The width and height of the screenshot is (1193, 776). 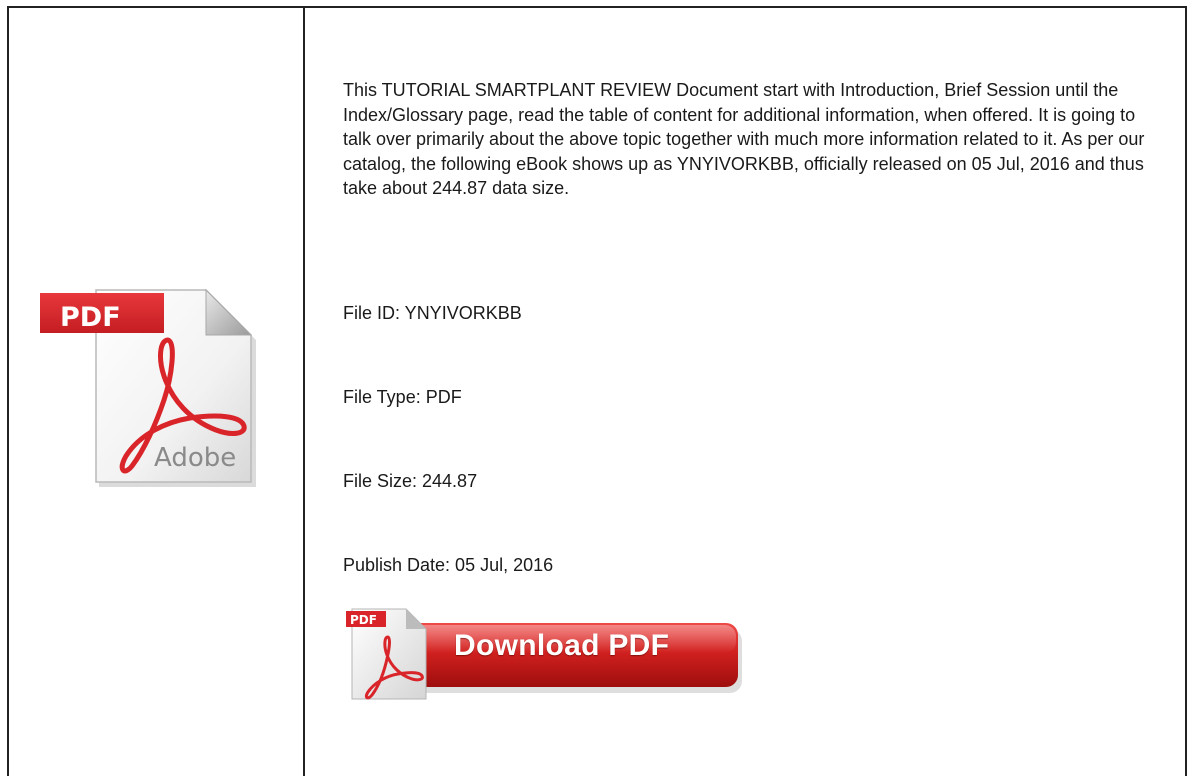 I want to click on download-button-label: Download PDF, so click(x=562, y=645).